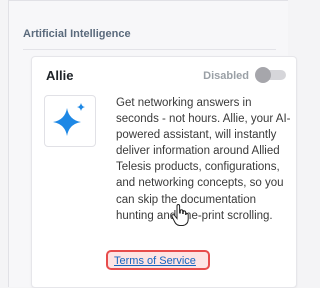 The width and height of the screenshot is (320, 288). What do you see at coordinates (77, 34) in the screenshot?
I see `section-title: Artificial Intelligence` at bounding box center [77, 34].